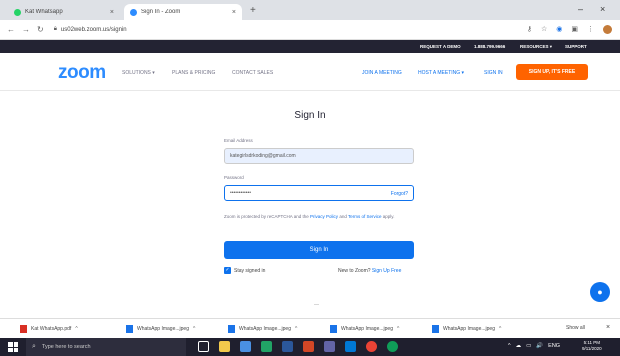 Image resolution: width=620 pixels, height=356 pixels. Describe the element at coordinates (489, 46) in the screenshot. I see `phone-number: 1.888.799.9666` at that location.